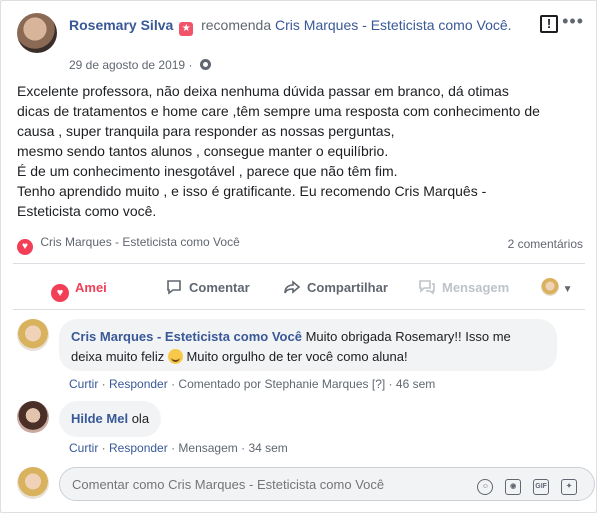 This screenshot has width=597, height=513. Describe the element at coordinates (207, 448) in the screenshot. I see `message-link: Mensagem` at that location.